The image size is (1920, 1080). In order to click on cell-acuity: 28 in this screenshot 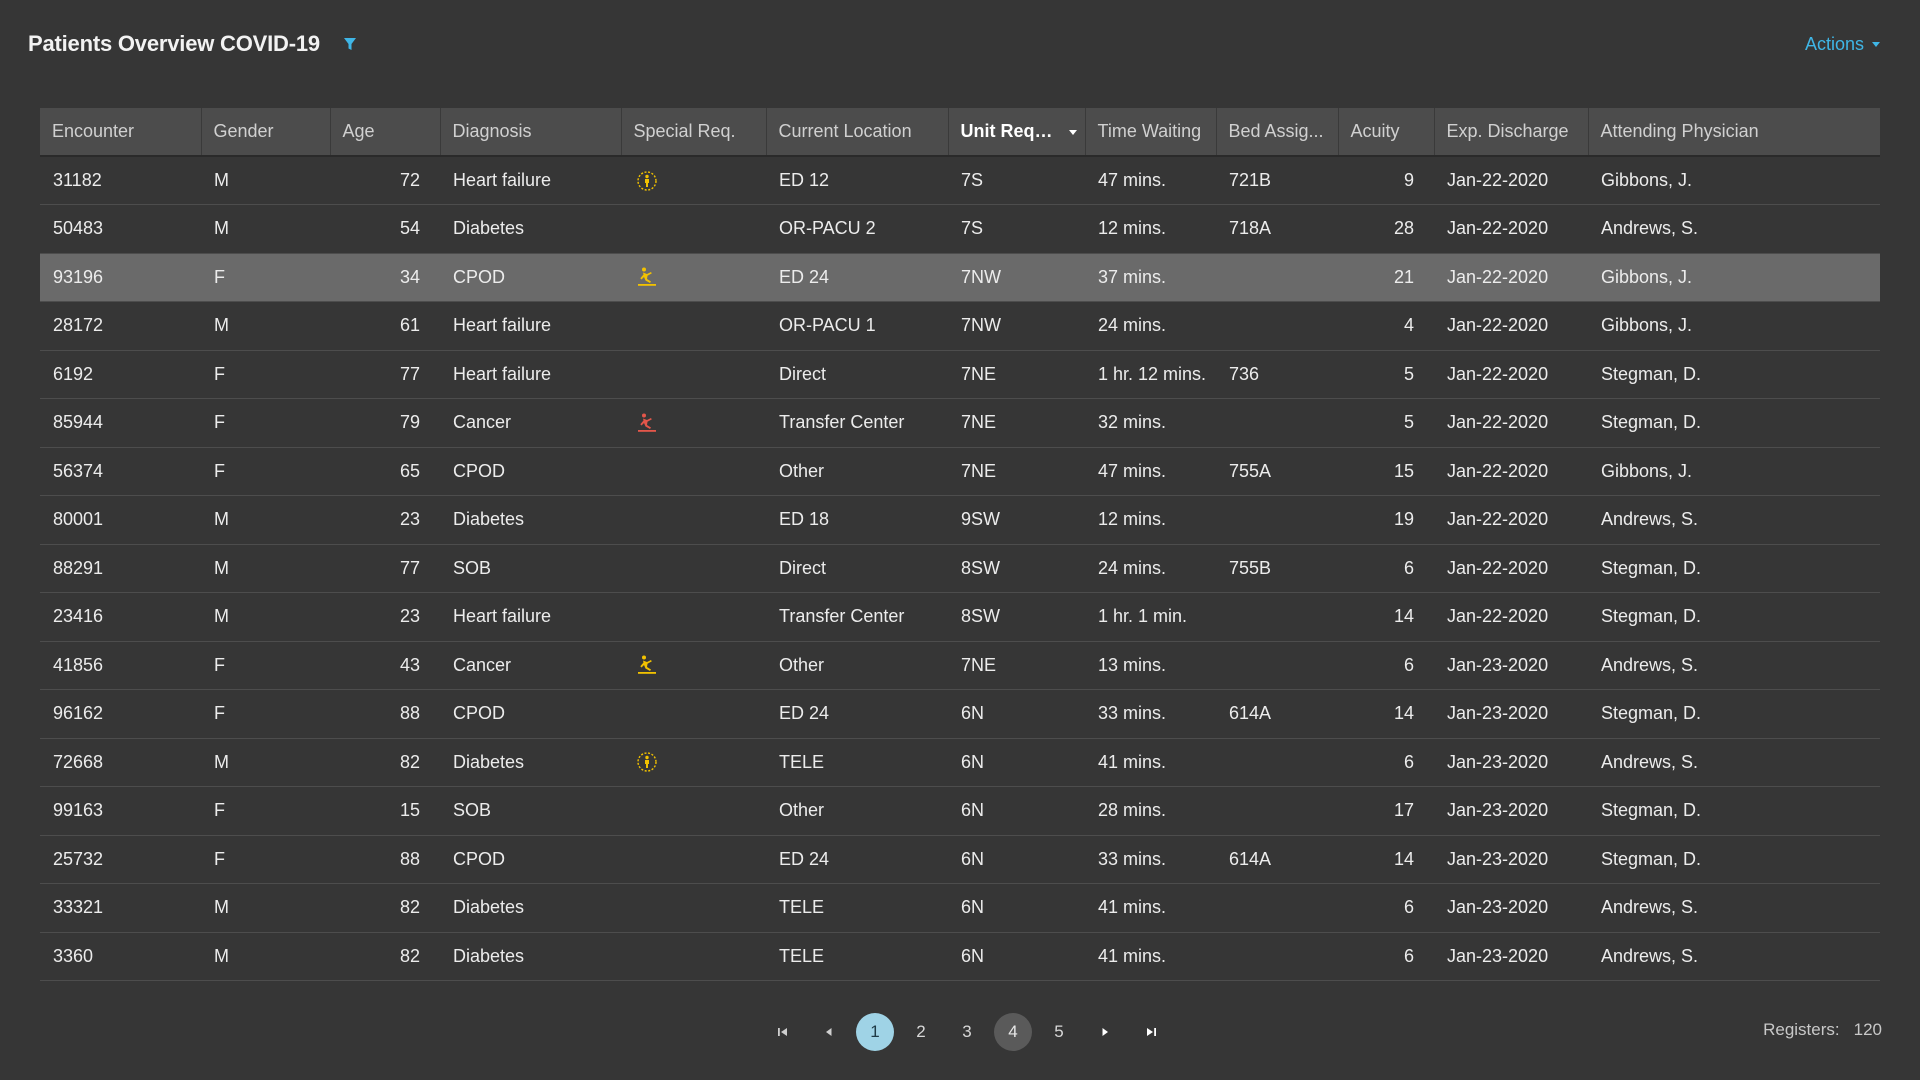, I will do `click(1403, 228)`.